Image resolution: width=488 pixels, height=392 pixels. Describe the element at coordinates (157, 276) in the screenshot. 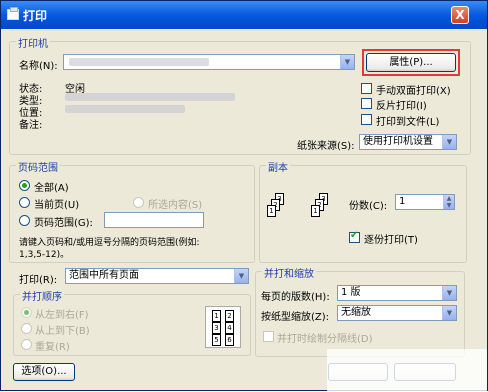

I see `print-what-select: 范围中所有页面 ▼` at that location.